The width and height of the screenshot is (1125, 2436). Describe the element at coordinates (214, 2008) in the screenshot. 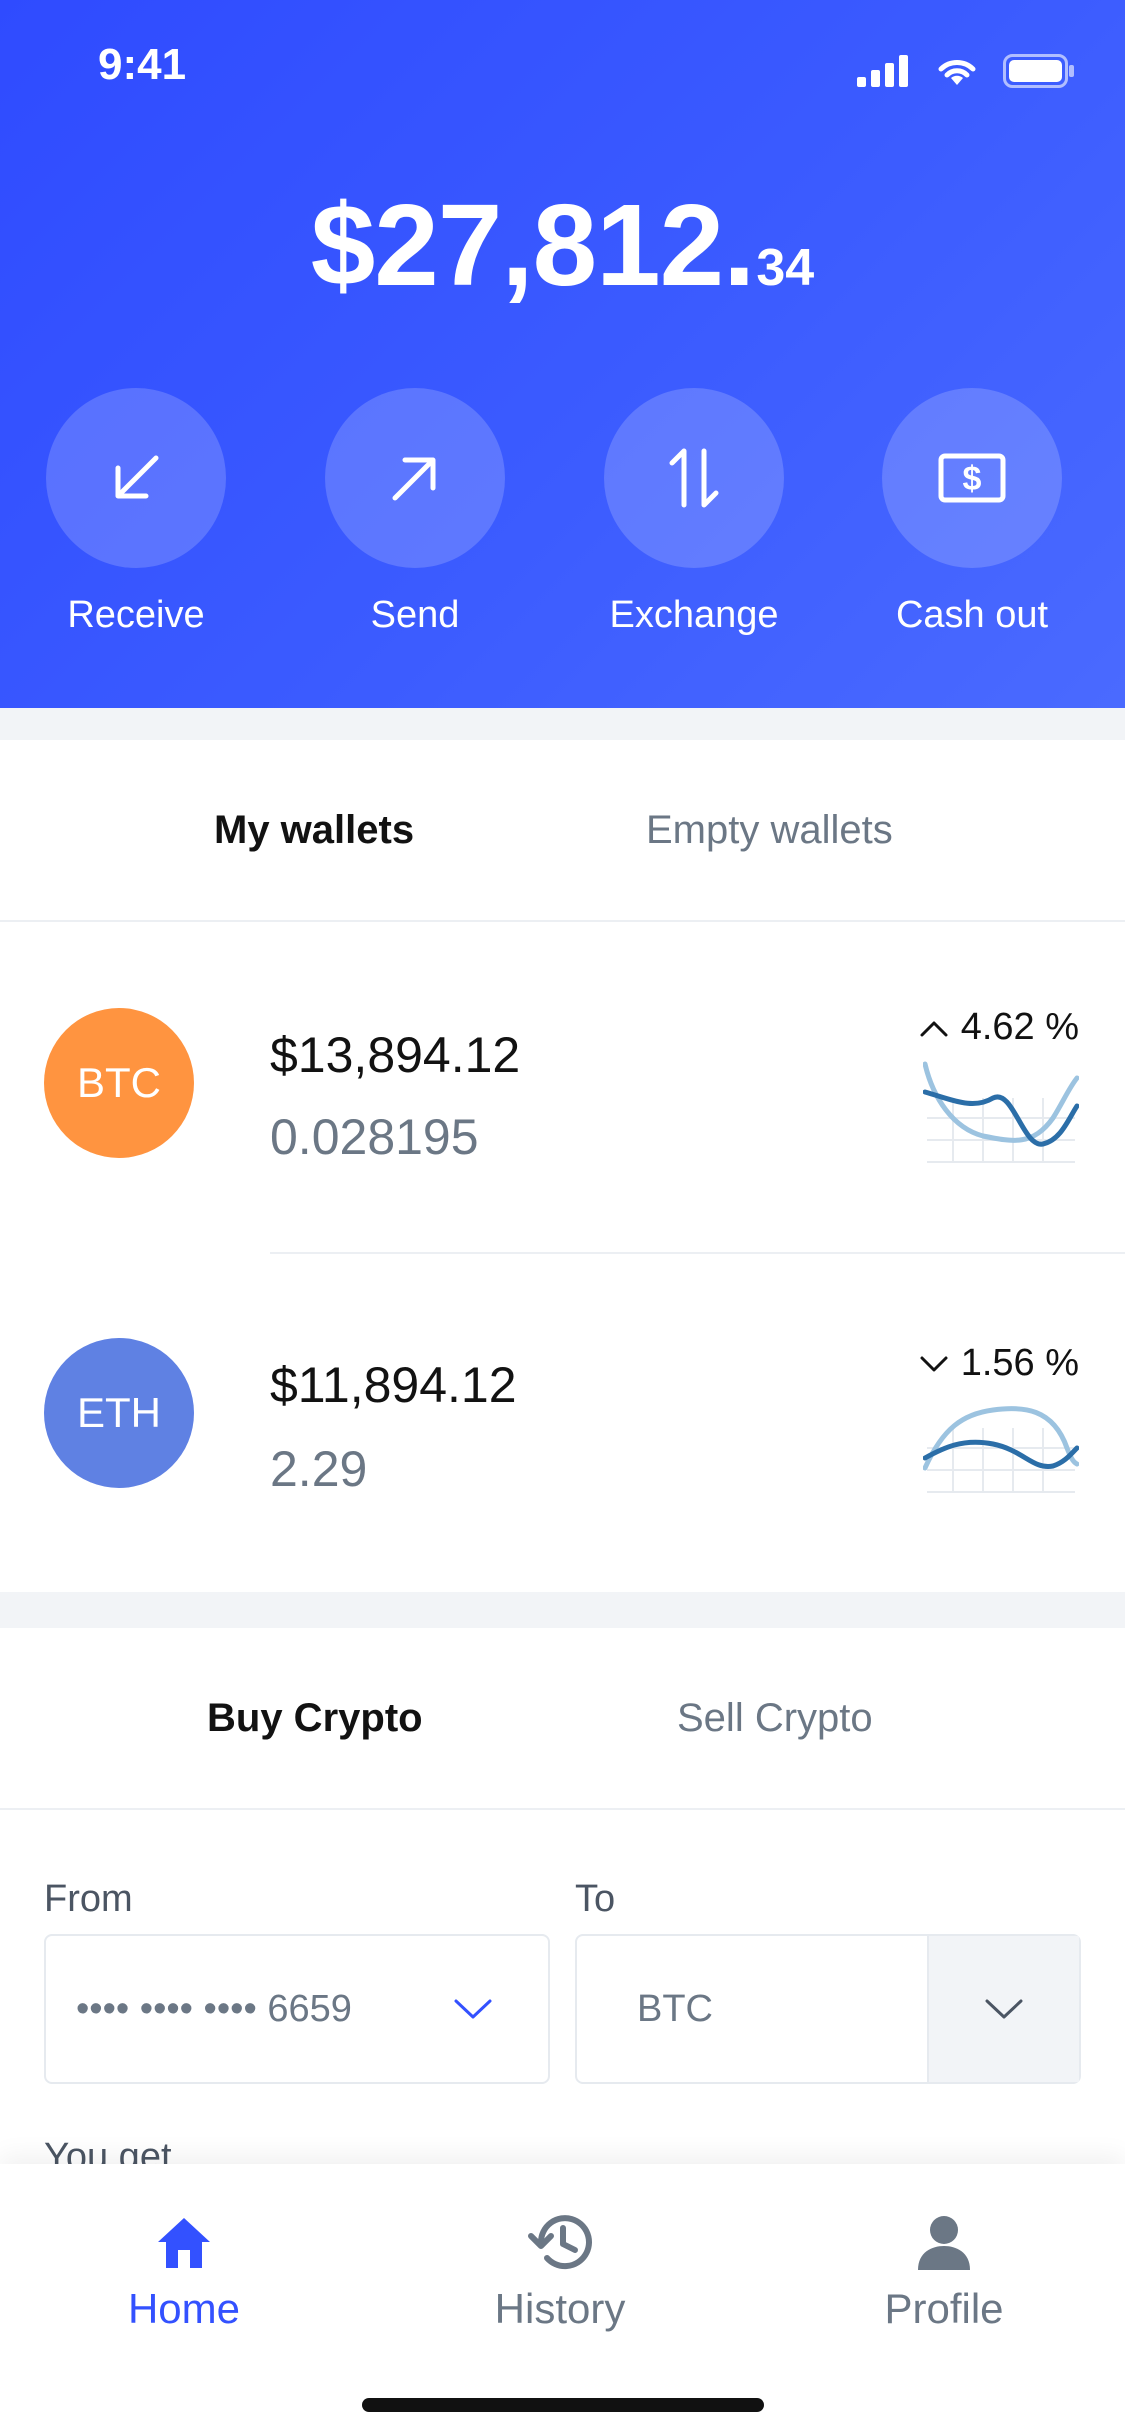

I see `from-select-value: •••• •••• •••• 6659` at that location.